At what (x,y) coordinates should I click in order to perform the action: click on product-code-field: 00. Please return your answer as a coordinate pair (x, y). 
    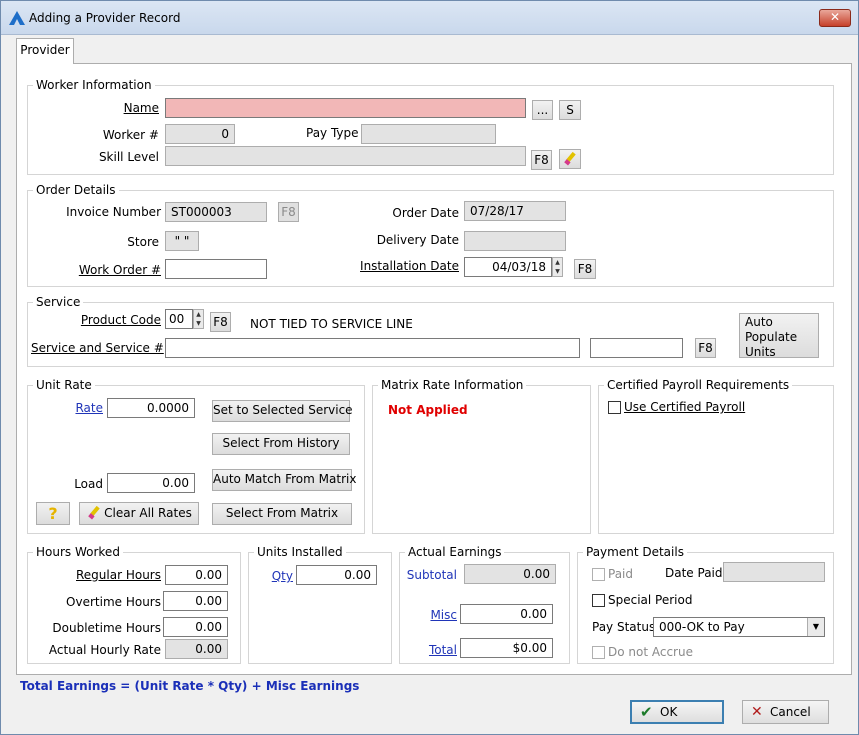
    Looking at the image, I should click on (179, 319).